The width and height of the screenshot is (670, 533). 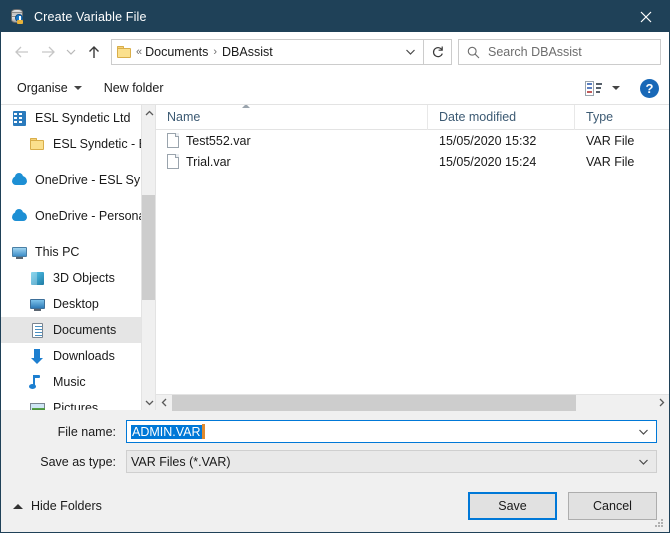 I want to click on sidebar-item-desktop: Desktop, so click(x=78, y=304).